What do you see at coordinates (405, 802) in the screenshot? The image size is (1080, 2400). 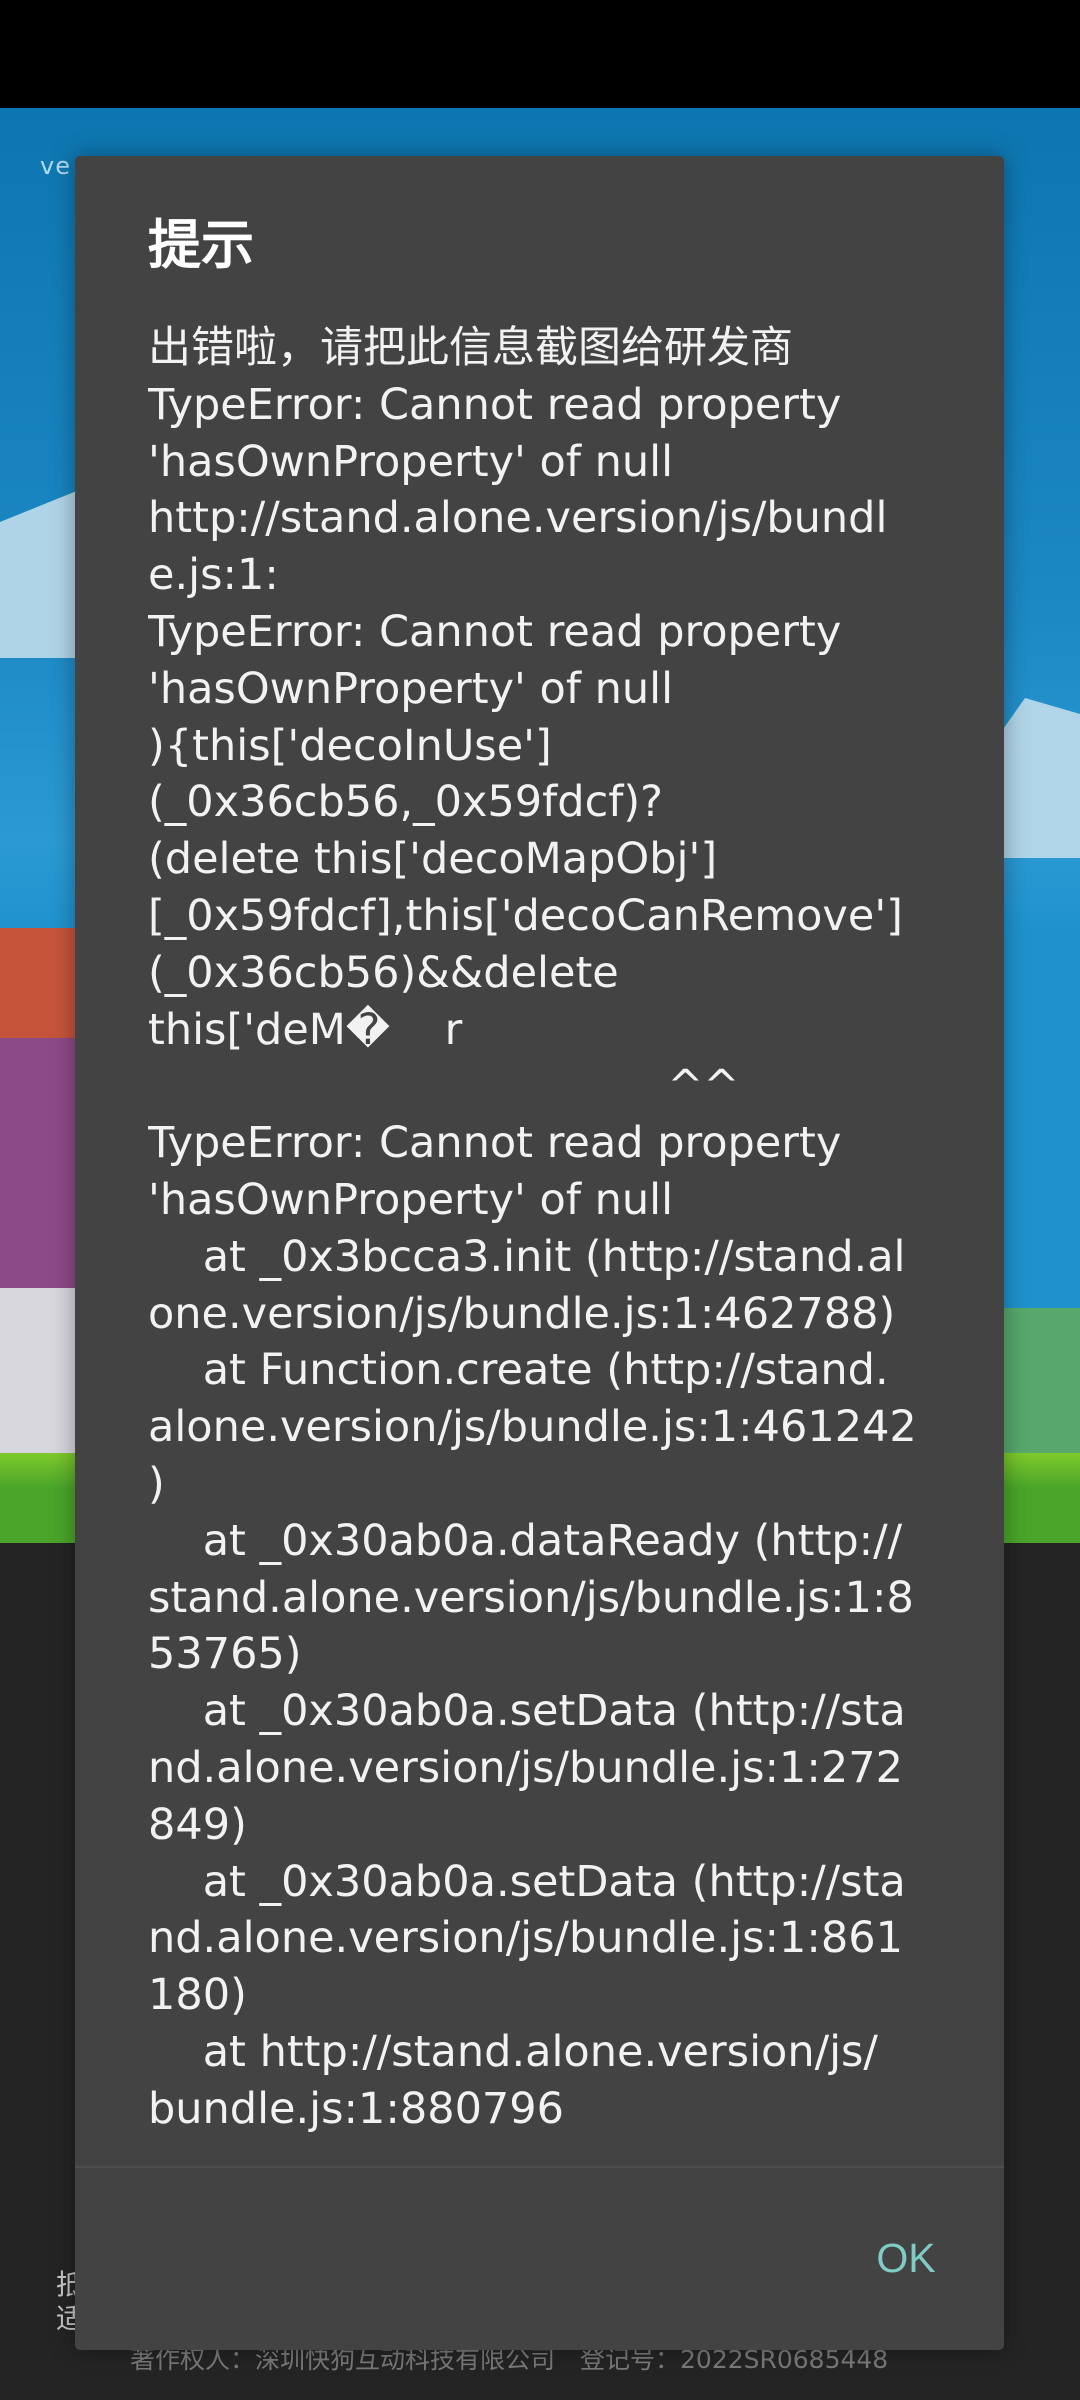 I see `message-line: (_0x36cb56,_0x59fdcf)?` at bounding box center [405, 802].